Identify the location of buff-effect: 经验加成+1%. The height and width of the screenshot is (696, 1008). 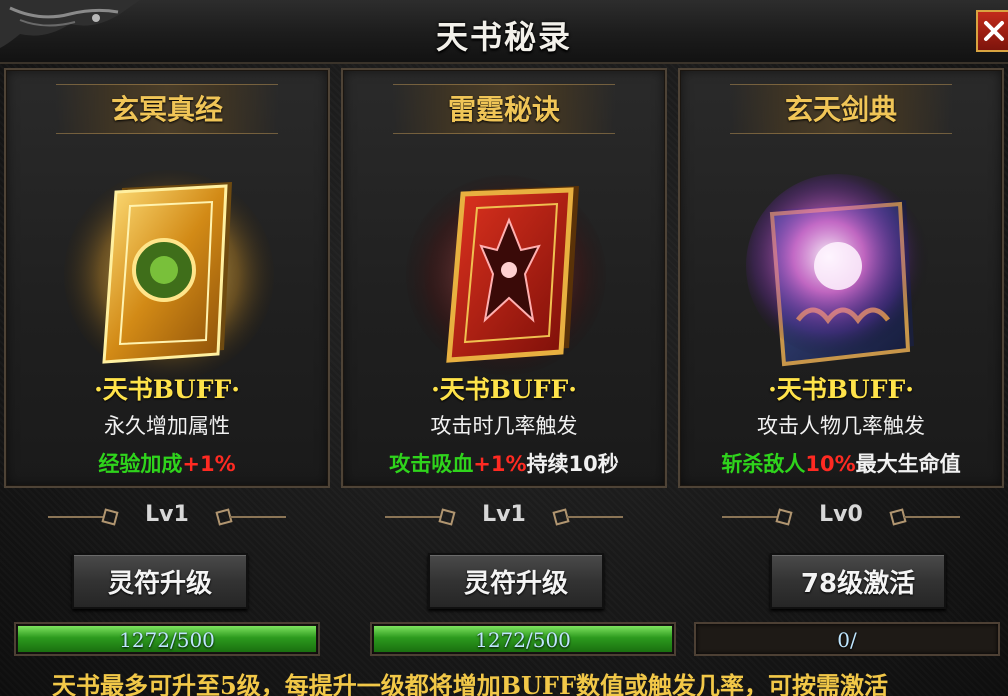
(167, 463).